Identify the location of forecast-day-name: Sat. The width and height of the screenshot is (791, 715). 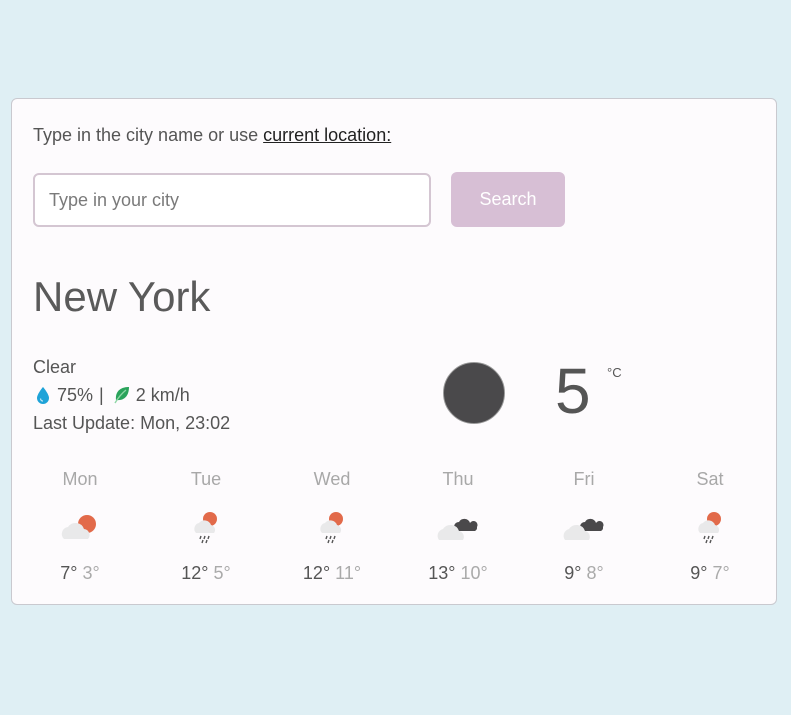
(710, 479).